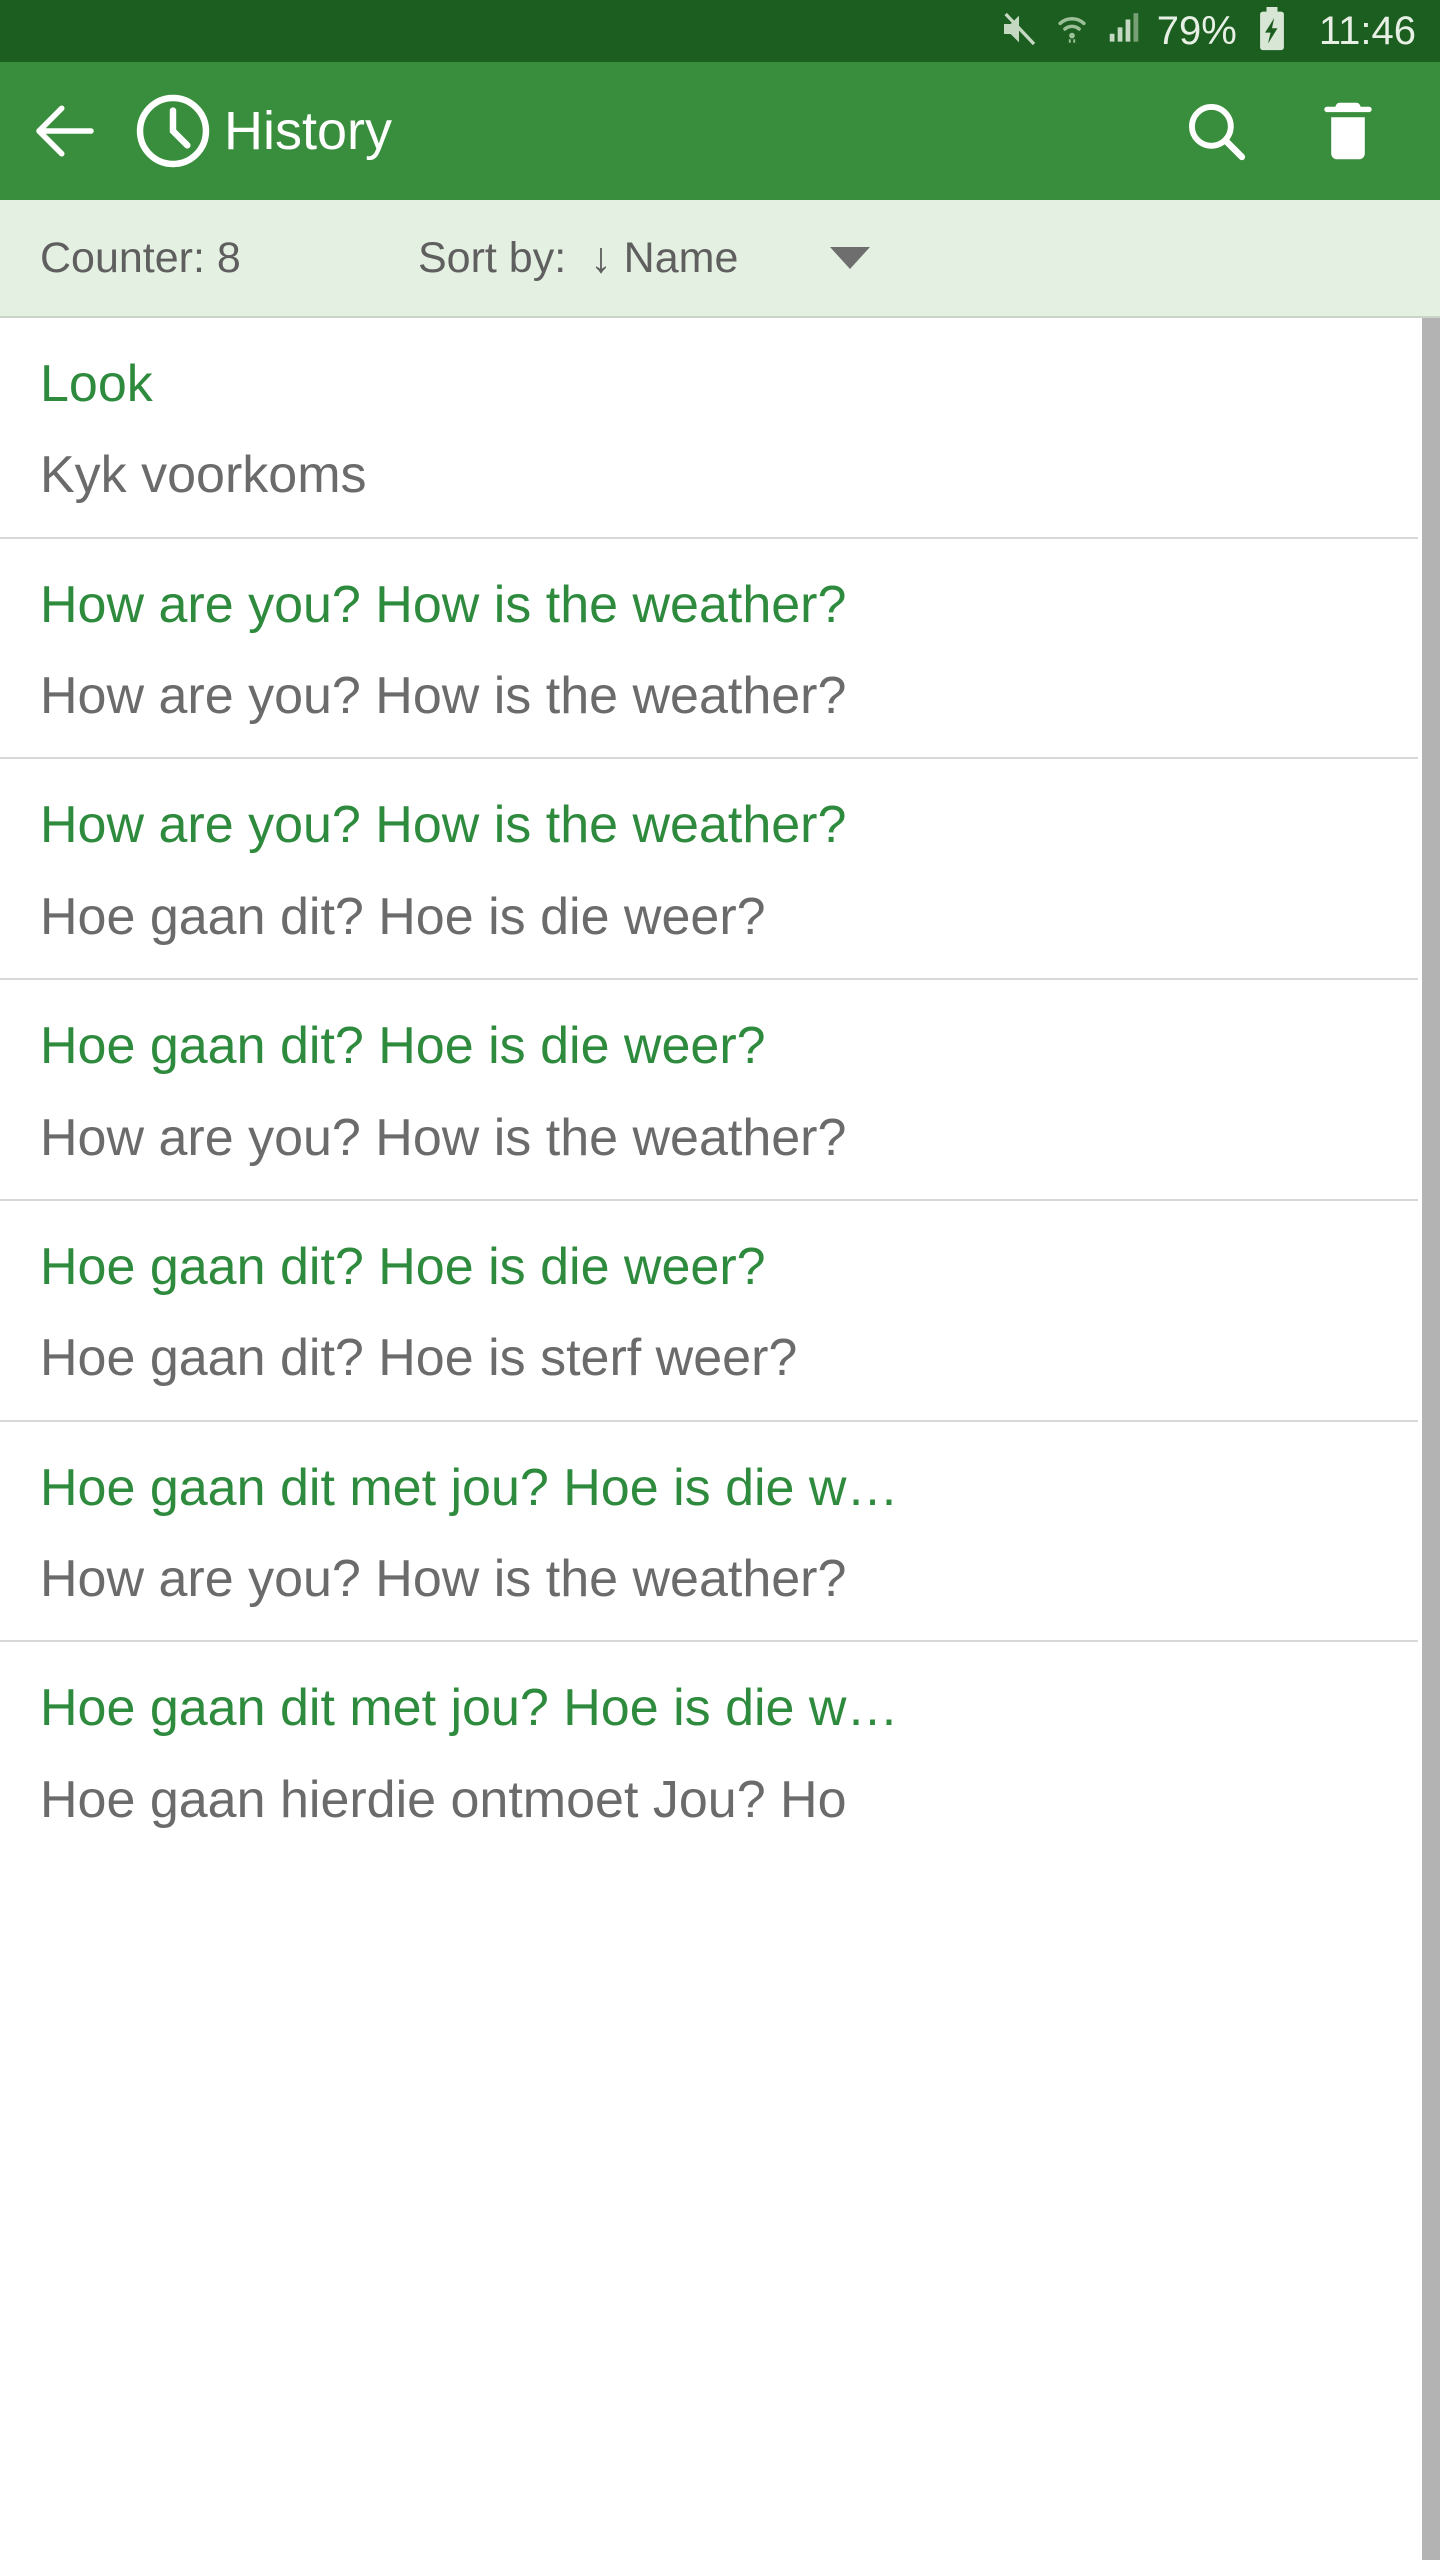 This screenshot has width=1440, height=2560. What do you see at coordinates (1431, 1439) in the screenshot?
I see `vertical-scrollbar` at bounding box center [1431, 1439].